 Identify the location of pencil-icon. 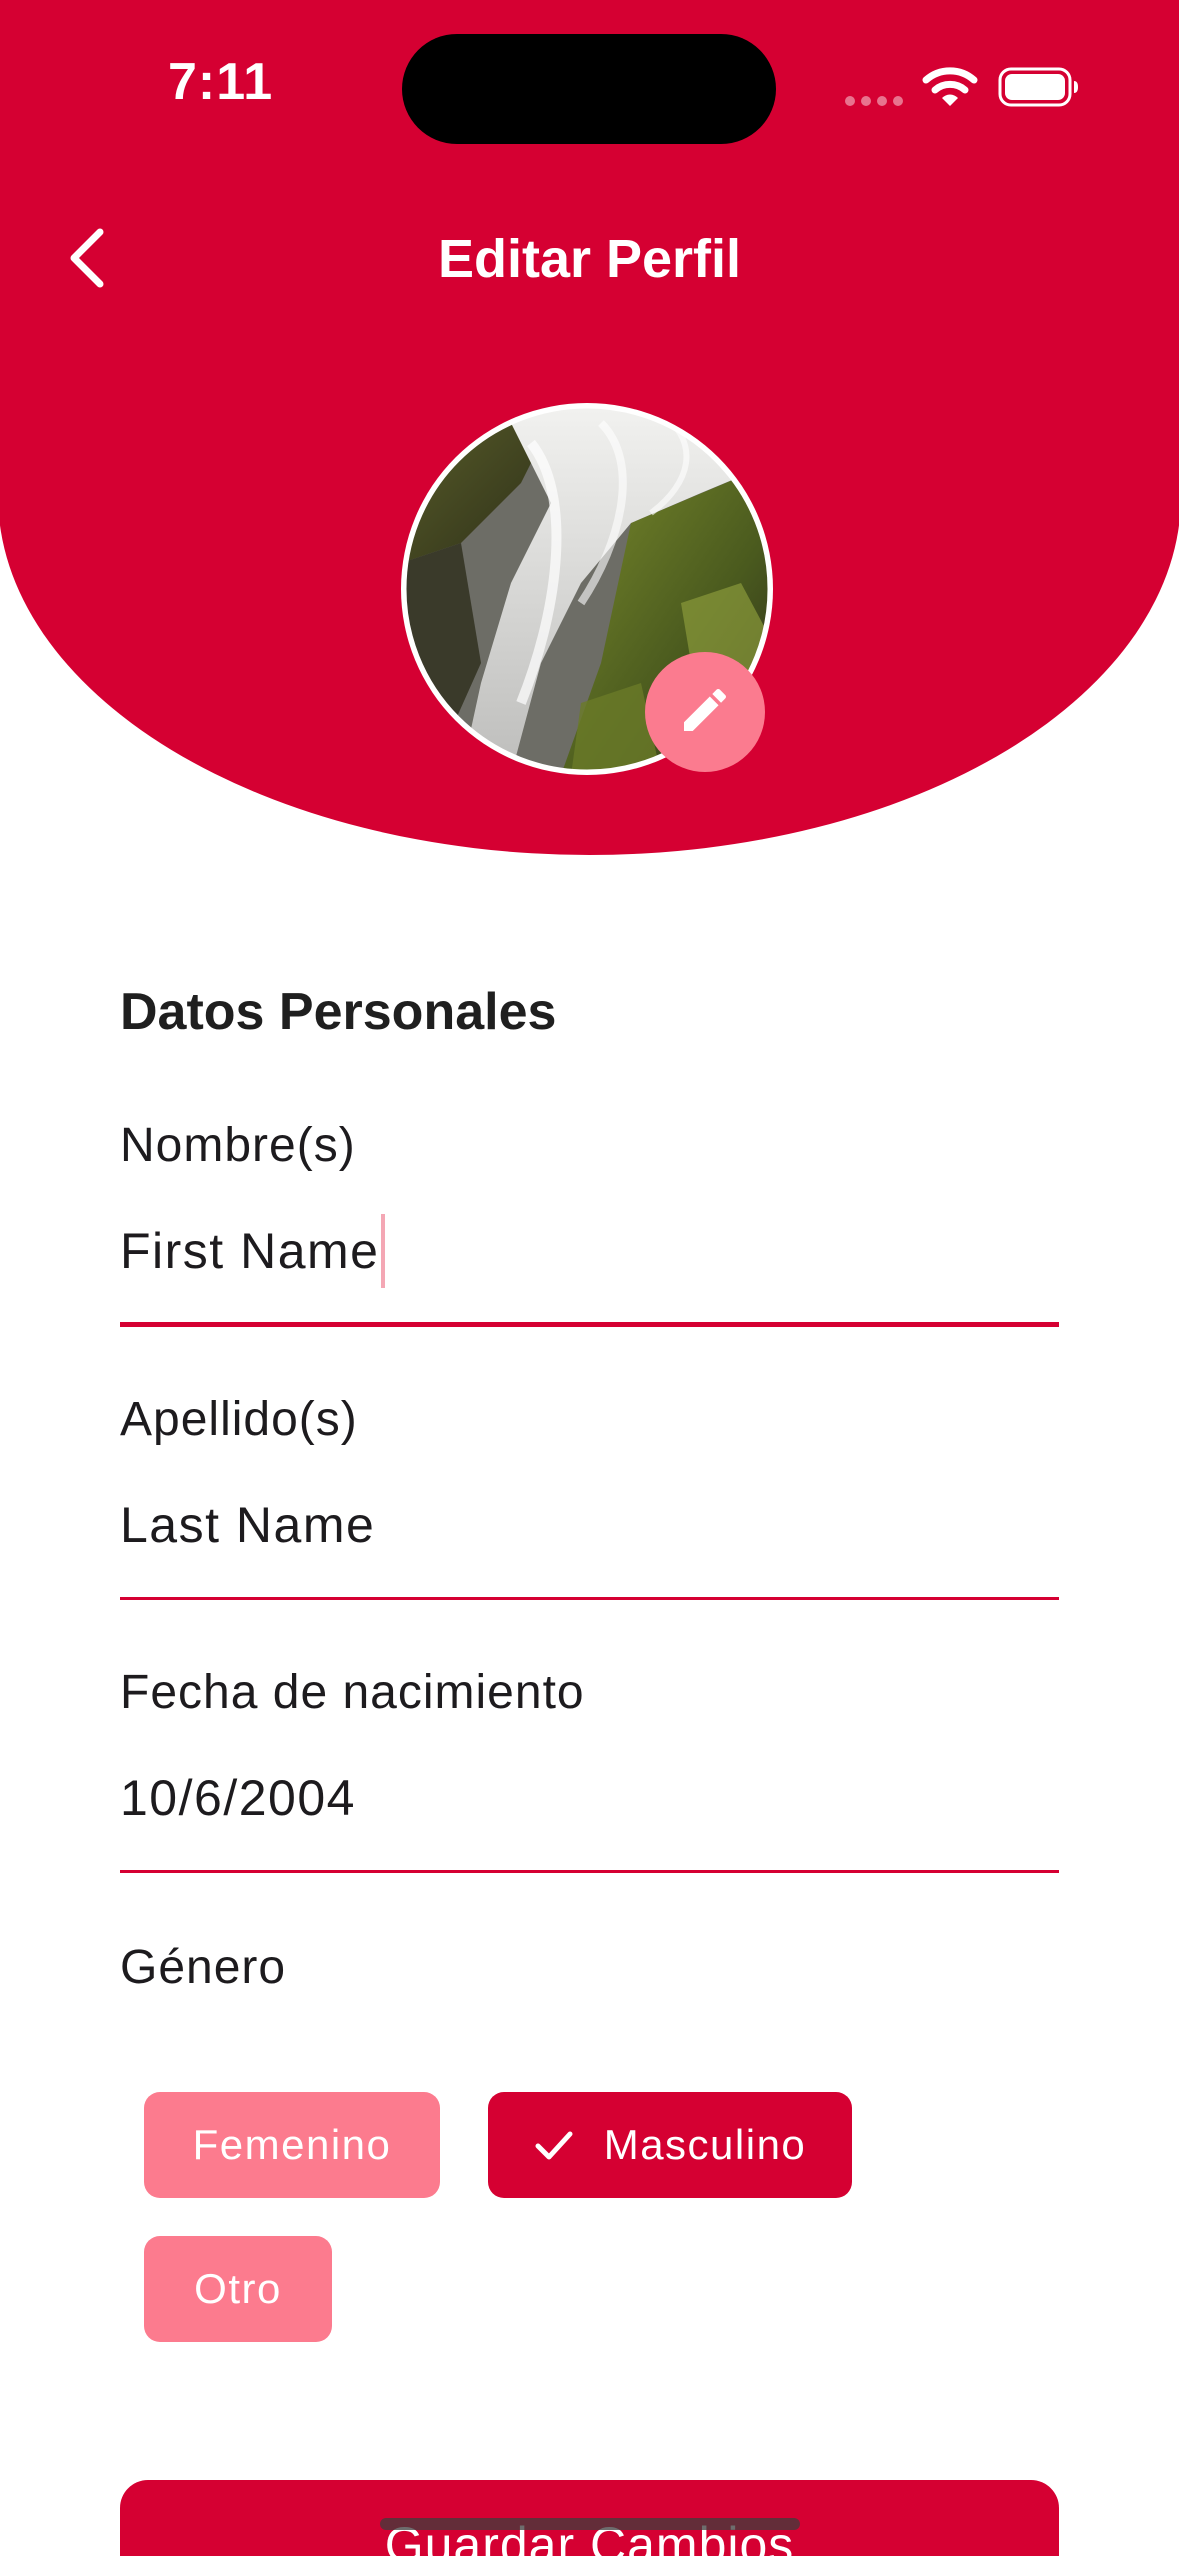
(705, 712).